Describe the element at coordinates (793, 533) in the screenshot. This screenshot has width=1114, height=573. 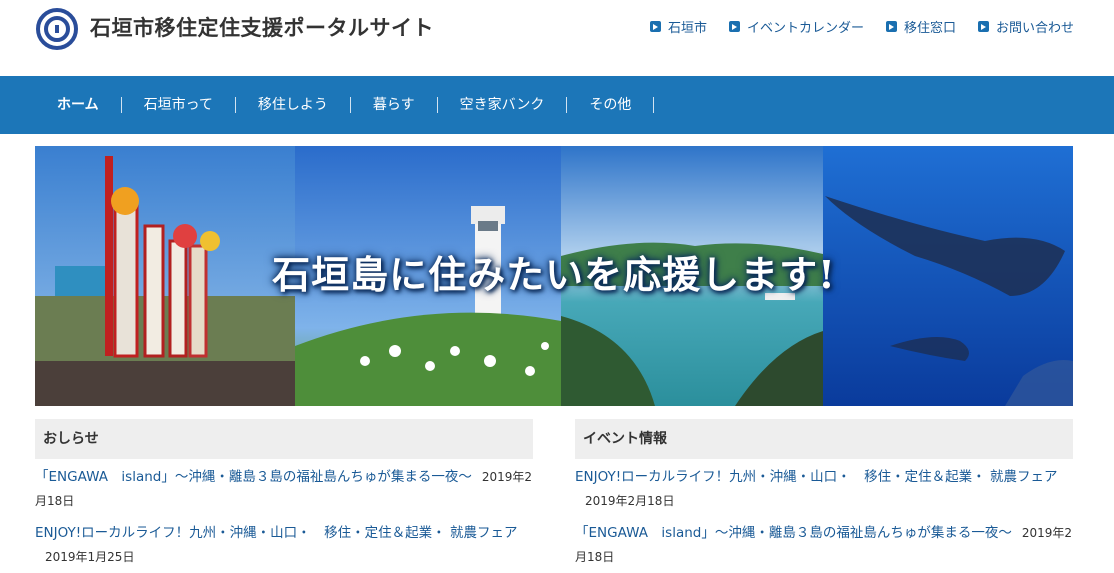
I see `event-link: 「ENGAWA island」～沖縄・離島３島の福祉島んちゅが集まる一夜～` at that location.